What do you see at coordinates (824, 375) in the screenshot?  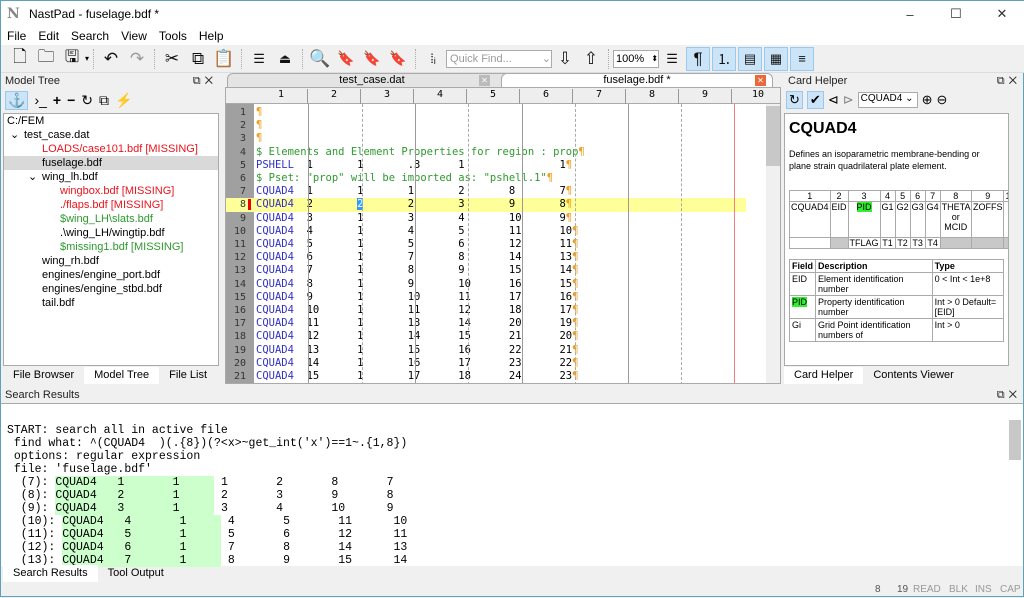 I see `tab-card-helper: Card Helper` at bounding box center [824, 375].